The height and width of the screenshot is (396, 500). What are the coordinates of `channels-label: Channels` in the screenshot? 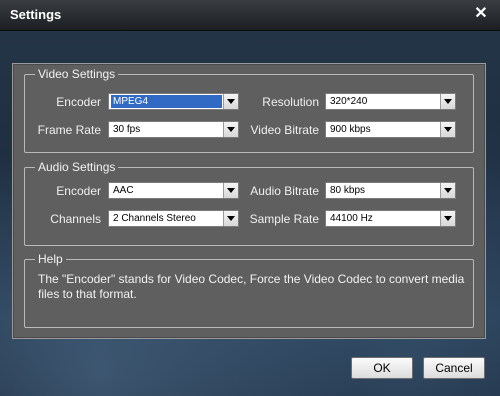 It's located at (75, 219).